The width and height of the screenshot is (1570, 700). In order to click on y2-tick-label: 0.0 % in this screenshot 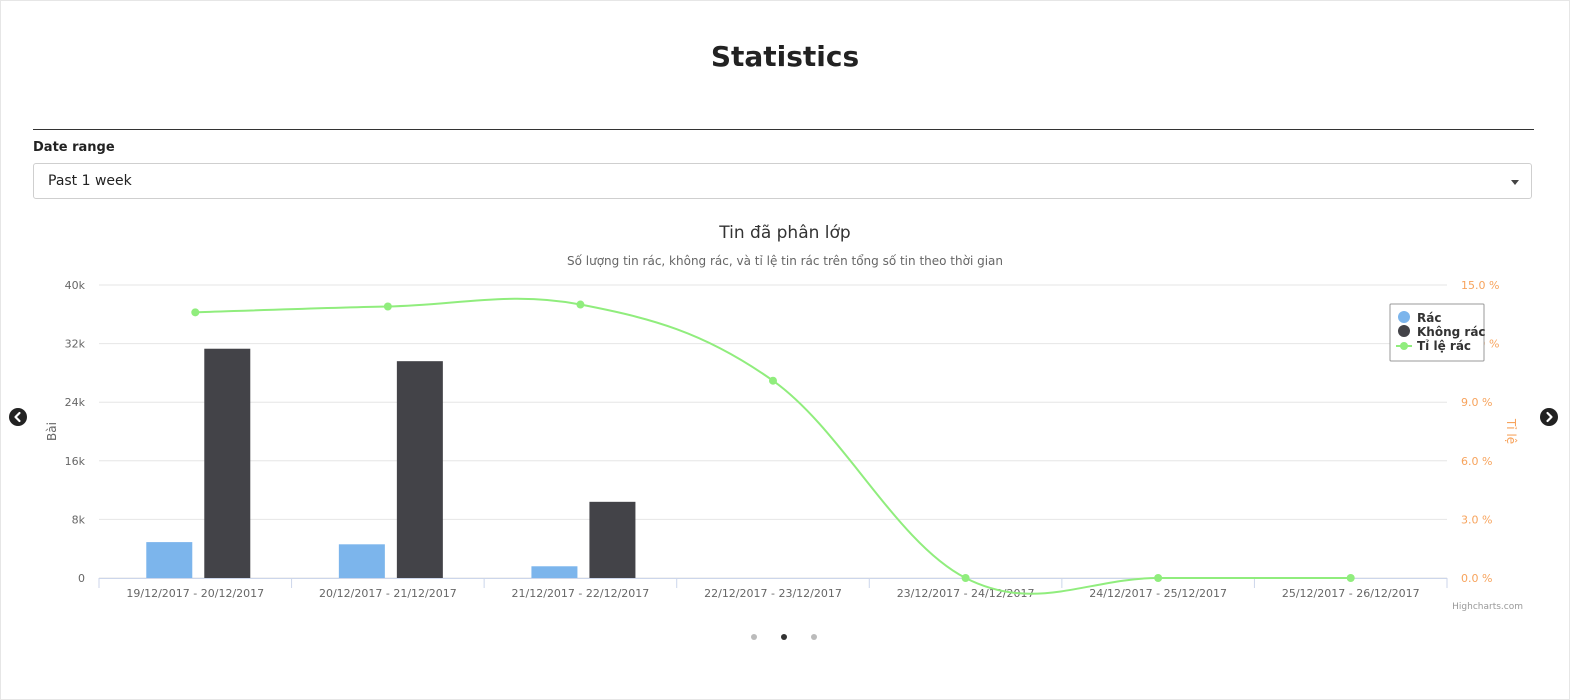, I will do `click(1476, 578)`.